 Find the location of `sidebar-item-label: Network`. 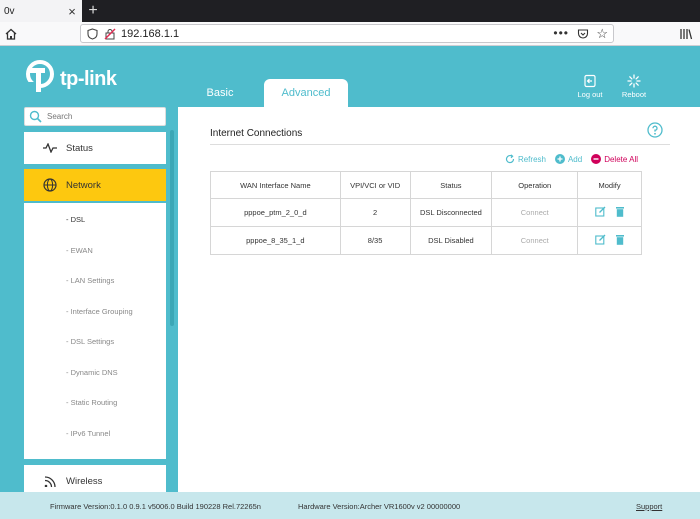

sidebar-item-label: Network is located at coordinates (83, 185).